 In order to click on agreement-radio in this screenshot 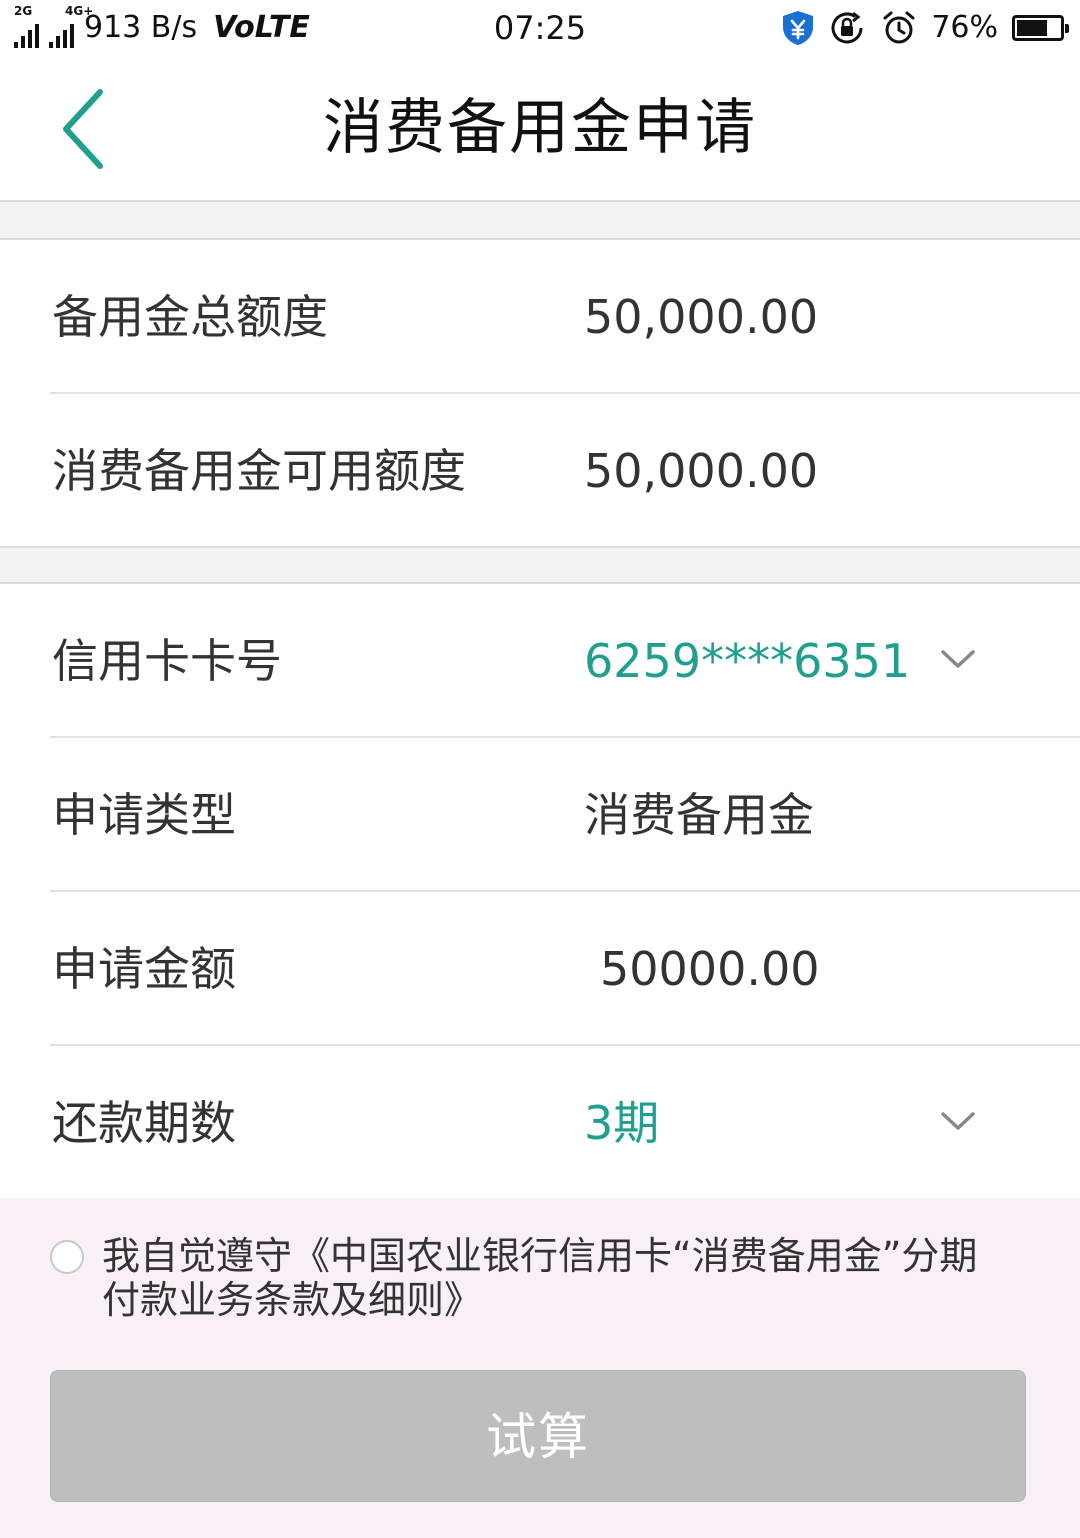, I will do `click(67, 1257)`.